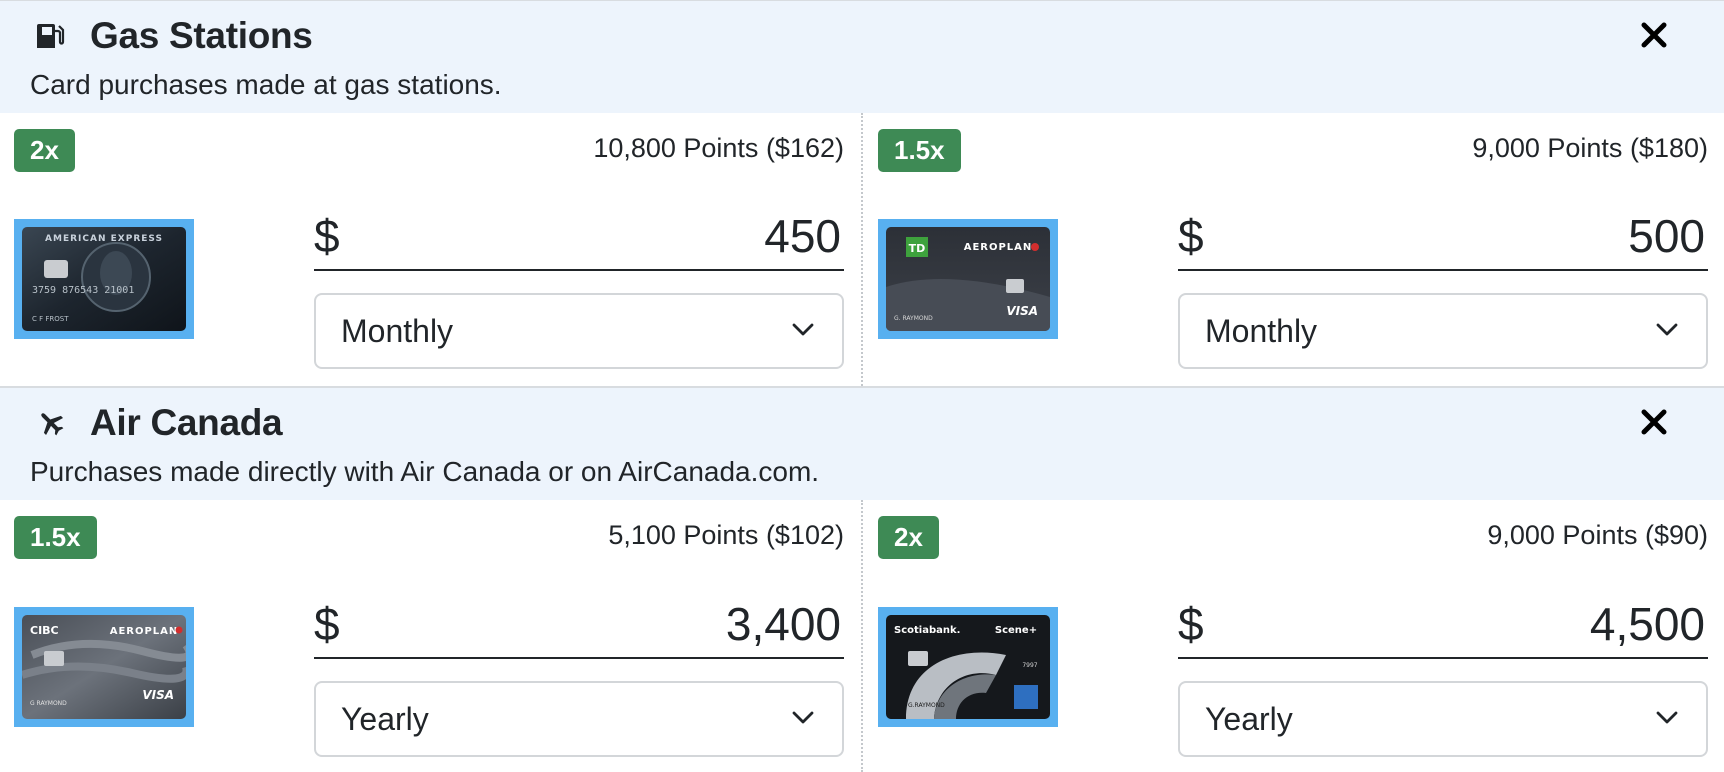 This screenshot has height=772, width=1724. Describe the element at coordinates (1590, 148) in the screenshot. I see `points-value: 9,000 Points ($180)` at that location.